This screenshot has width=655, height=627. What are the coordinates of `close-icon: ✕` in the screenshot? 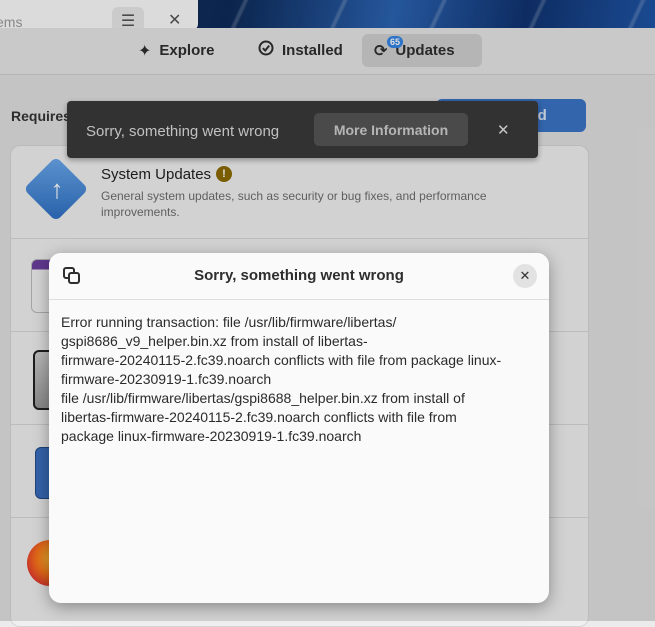 It's located at (525, 276).